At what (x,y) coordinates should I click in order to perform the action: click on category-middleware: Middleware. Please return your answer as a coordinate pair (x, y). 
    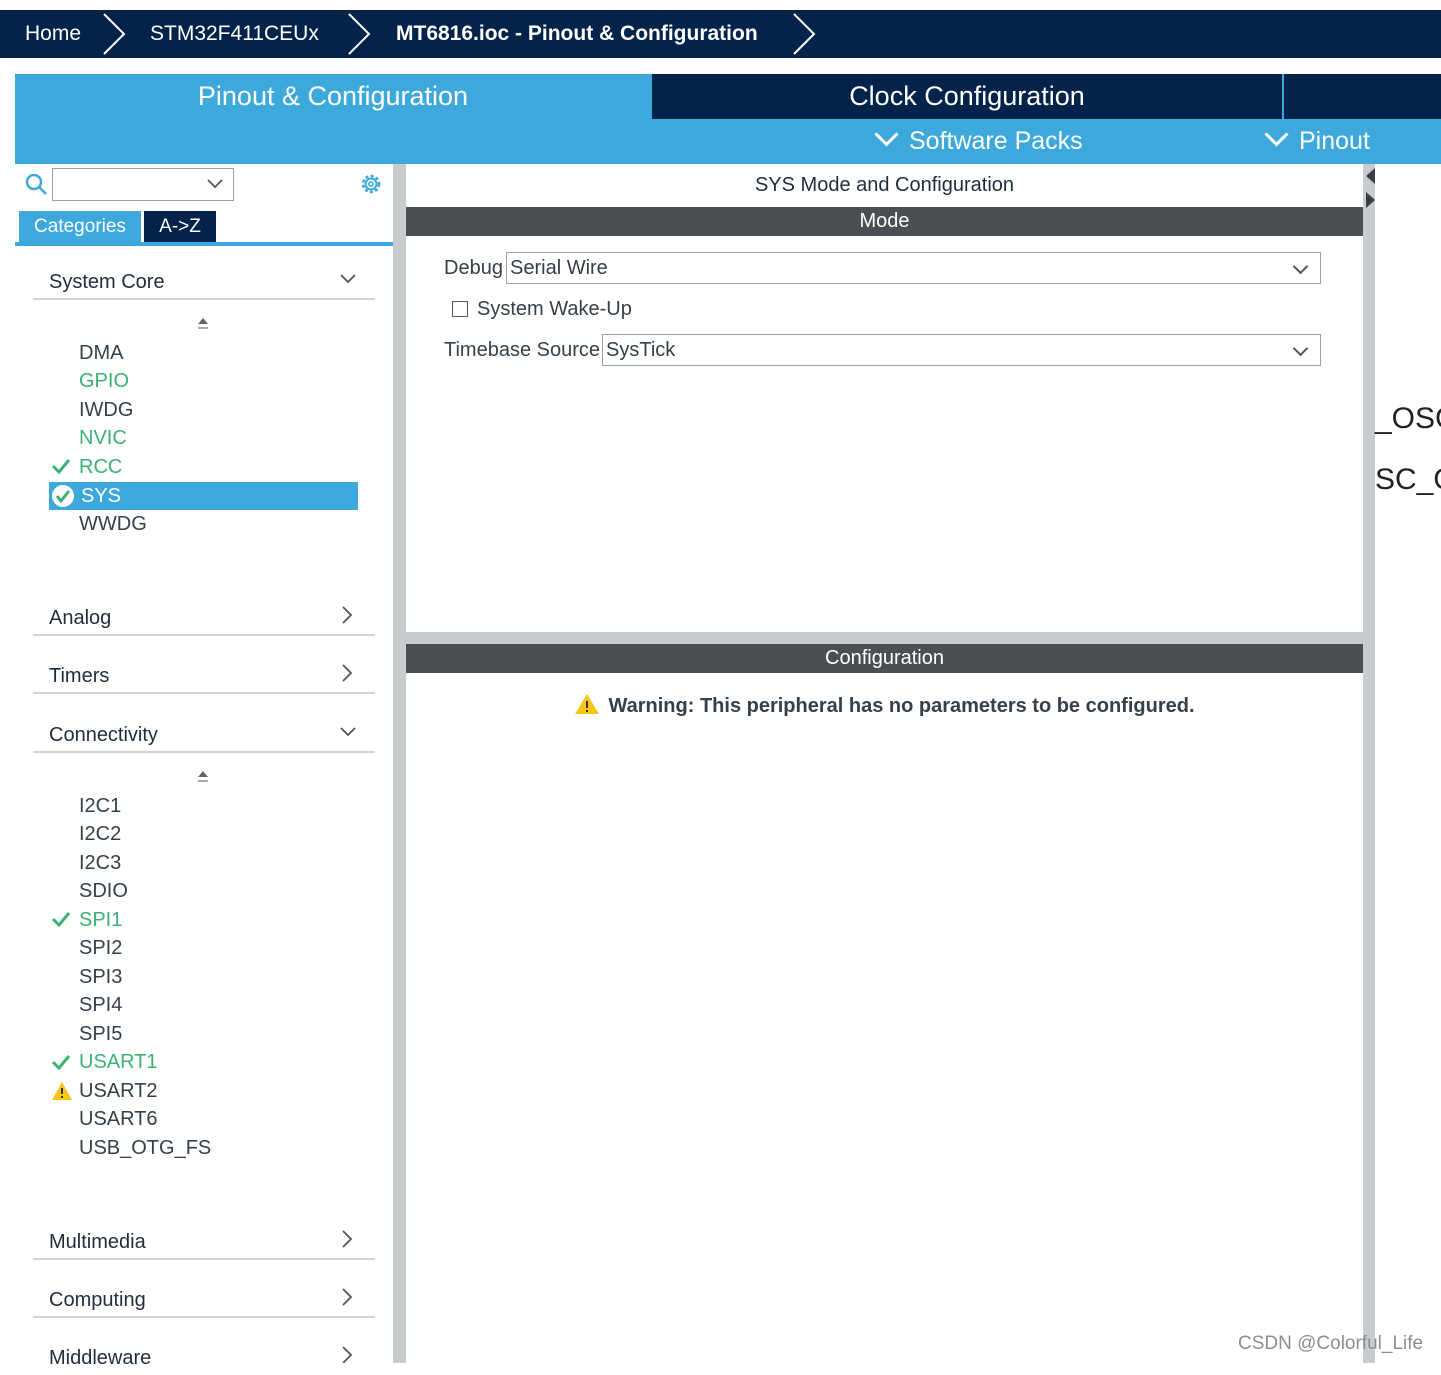
    Looking at the image, I should click on (100, 1358).